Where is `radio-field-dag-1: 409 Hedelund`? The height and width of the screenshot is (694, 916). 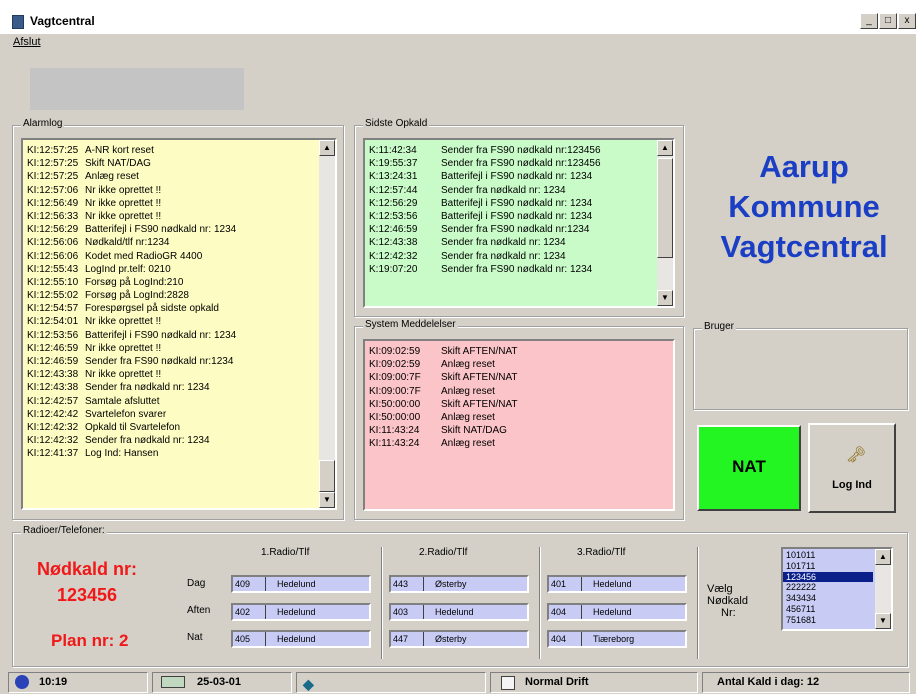 radio-field-dag-1: 409 Hedelund is located at coordinates (301, 584).